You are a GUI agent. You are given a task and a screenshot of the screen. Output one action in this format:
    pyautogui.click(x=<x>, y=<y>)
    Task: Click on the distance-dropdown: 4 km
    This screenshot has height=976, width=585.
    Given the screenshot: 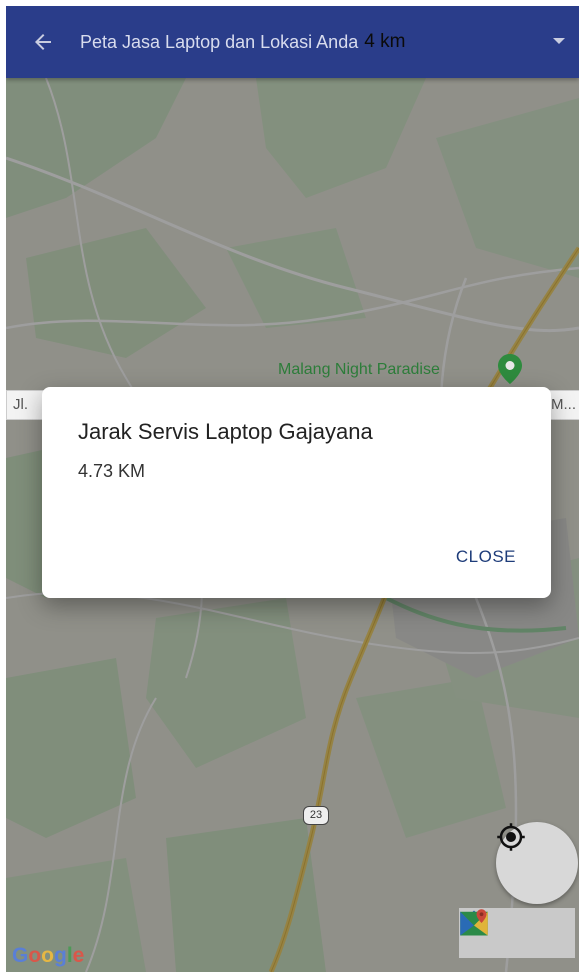 What is the action you would take?
    pyautogui.click(x=471, y=42)
    